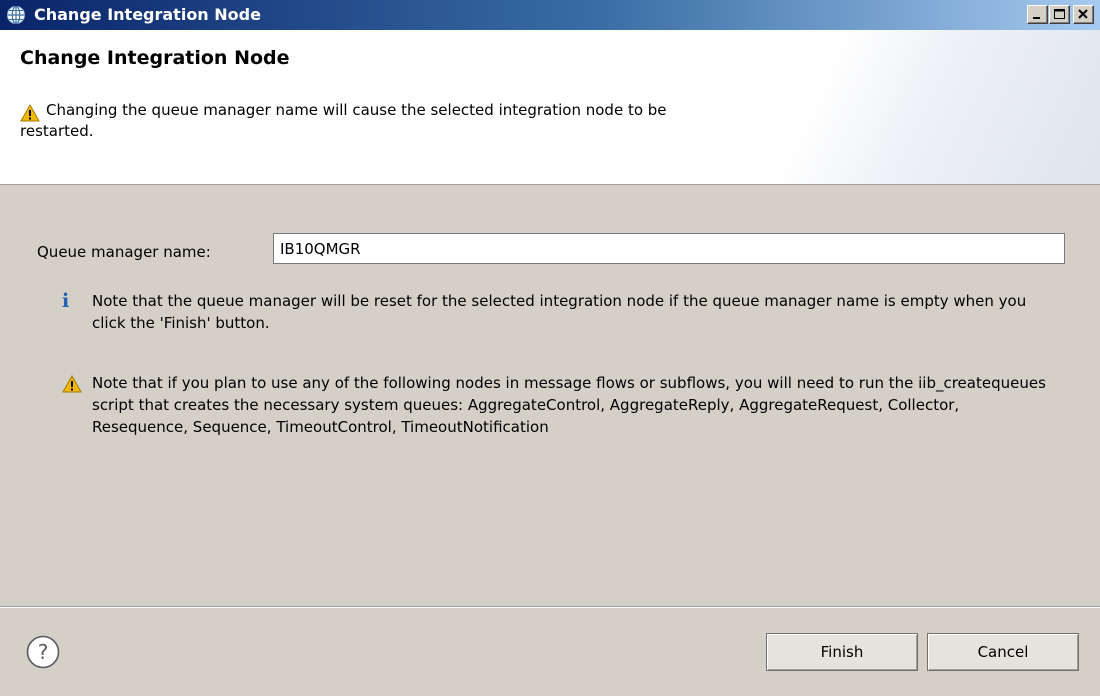 Image resolution: width=1100 pixels, height=696 pixels. Describe the element at coordinates (1036, 18) in the screenshot. I see `minimize-icon` at that location.